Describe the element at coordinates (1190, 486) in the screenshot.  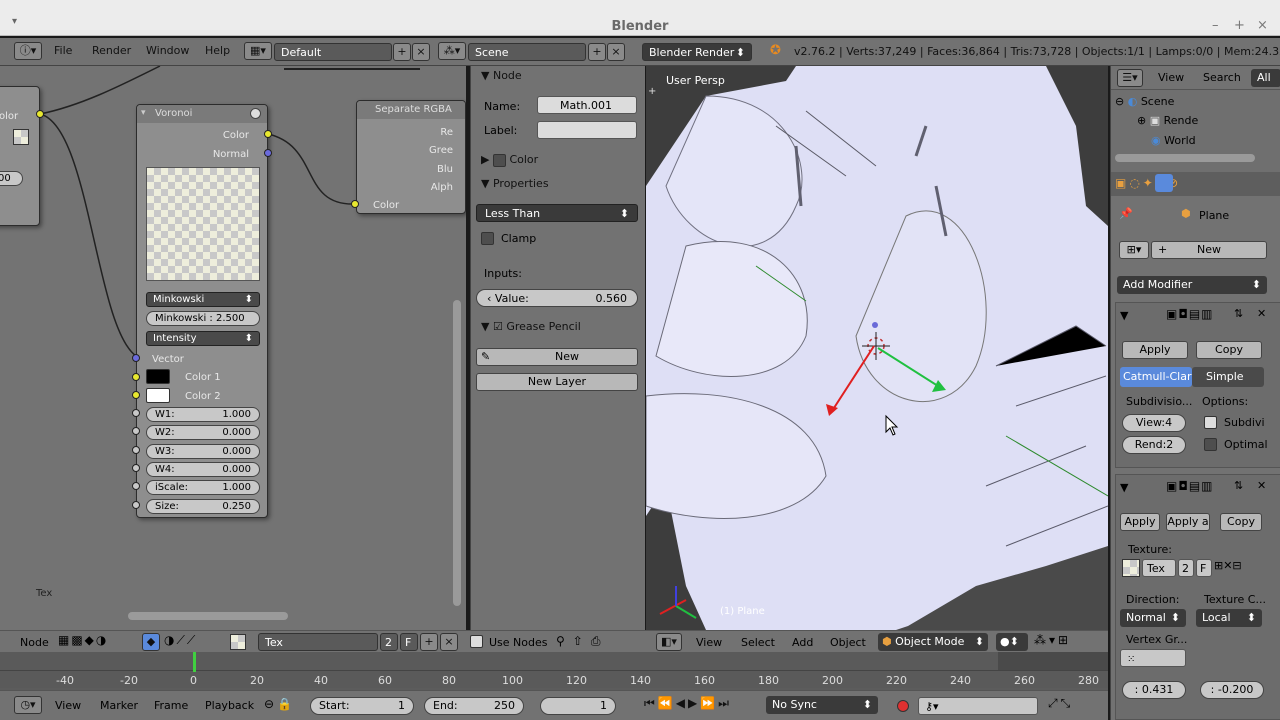
I see `displace-modifier-icons: ▣◘▤▥` at that location.